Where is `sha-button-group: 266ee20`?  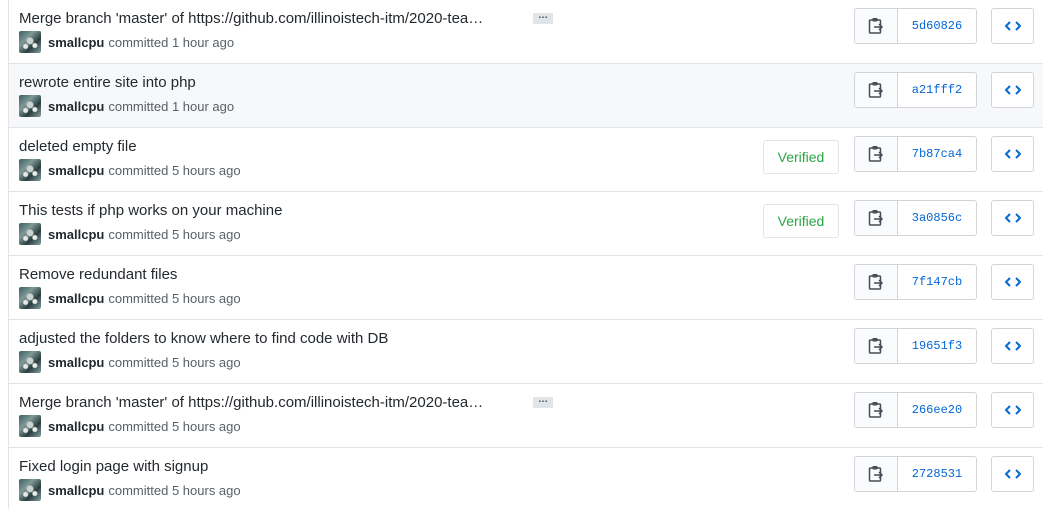 sha-button-group: 266ee20 is located at coordinates (915, 410).